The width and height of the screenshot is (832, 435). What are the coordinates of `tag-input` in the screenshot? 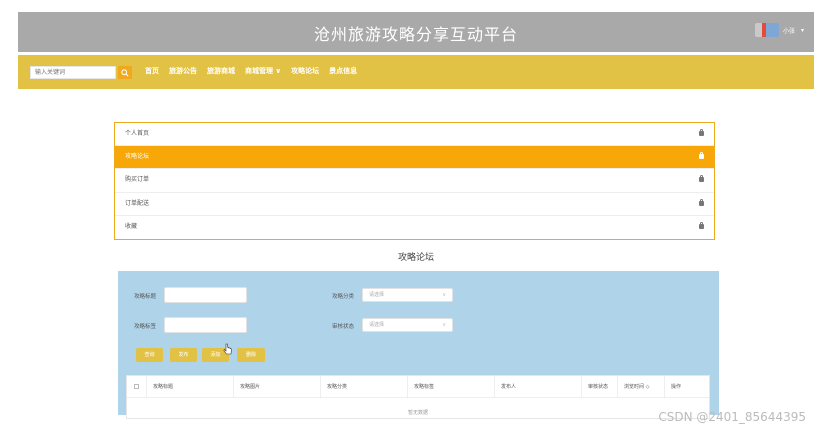 It's located at (205, 325).